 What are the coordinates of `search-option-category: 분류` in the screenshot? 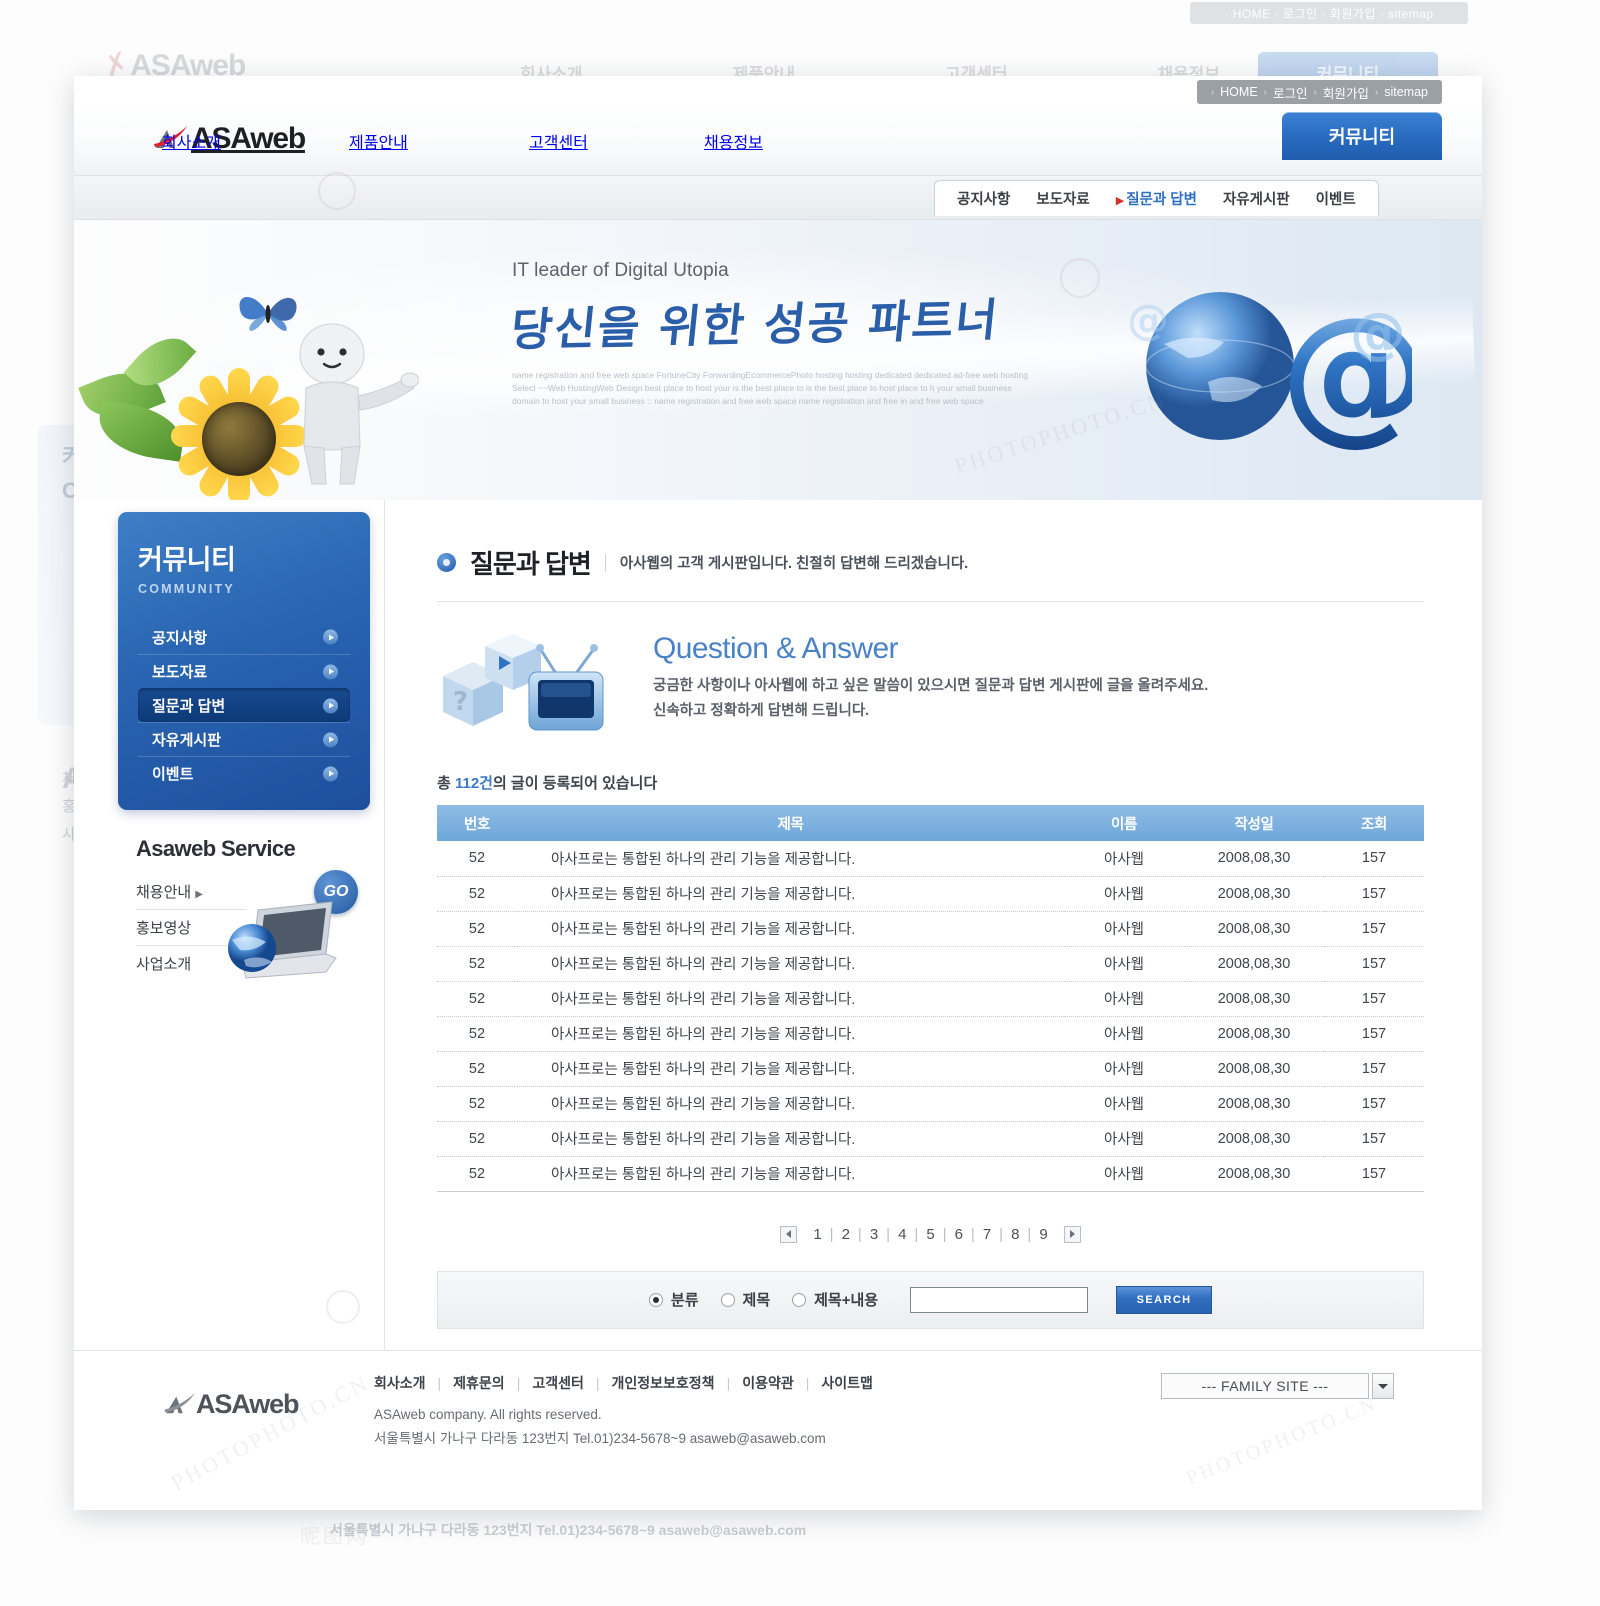 It's located at (673, 1299).